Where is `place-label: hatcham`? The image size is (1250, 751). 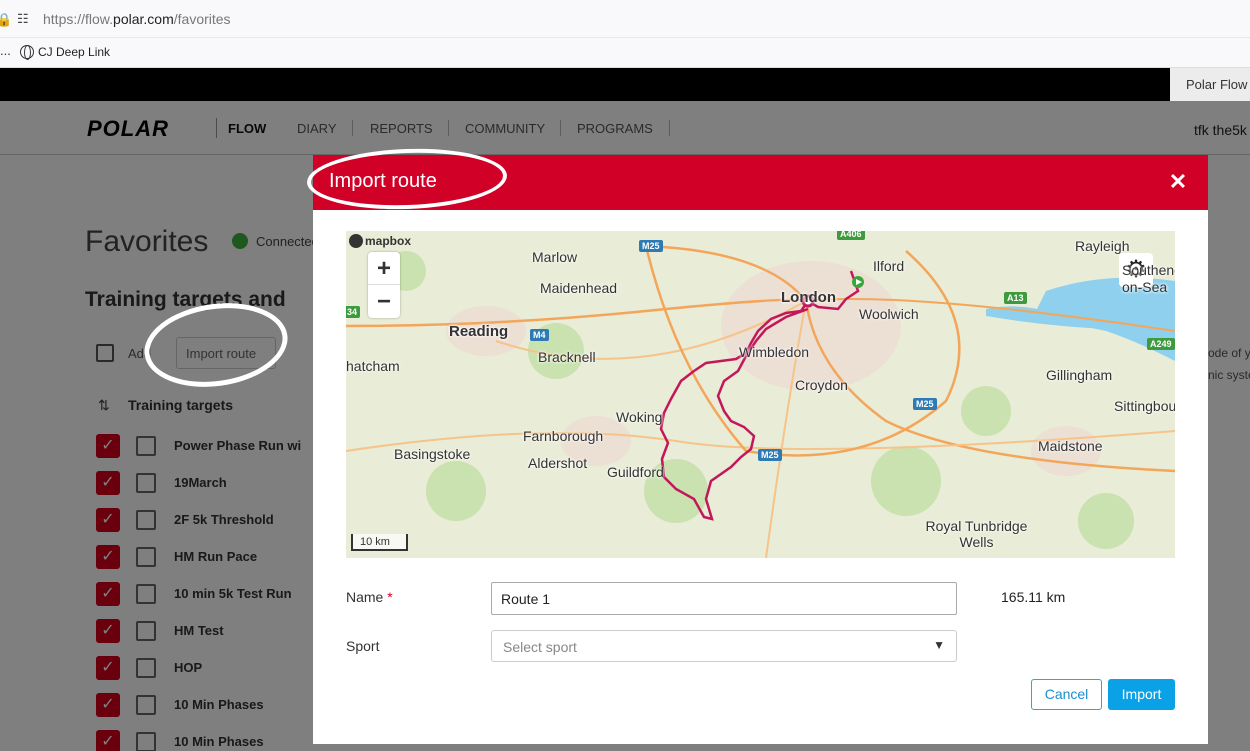 place-label: hatcham is located at coordinates (373, 366).